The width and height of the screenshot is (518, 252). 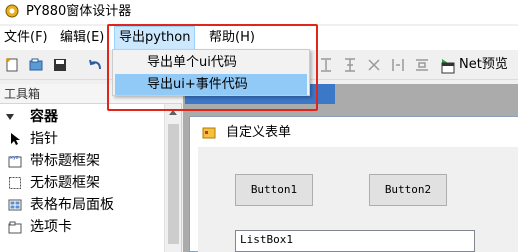 What do you see at coordinates (355, 241) in the screenshot?
I see `form-listbox1: ListBox1` at bounding box center [355, 241].